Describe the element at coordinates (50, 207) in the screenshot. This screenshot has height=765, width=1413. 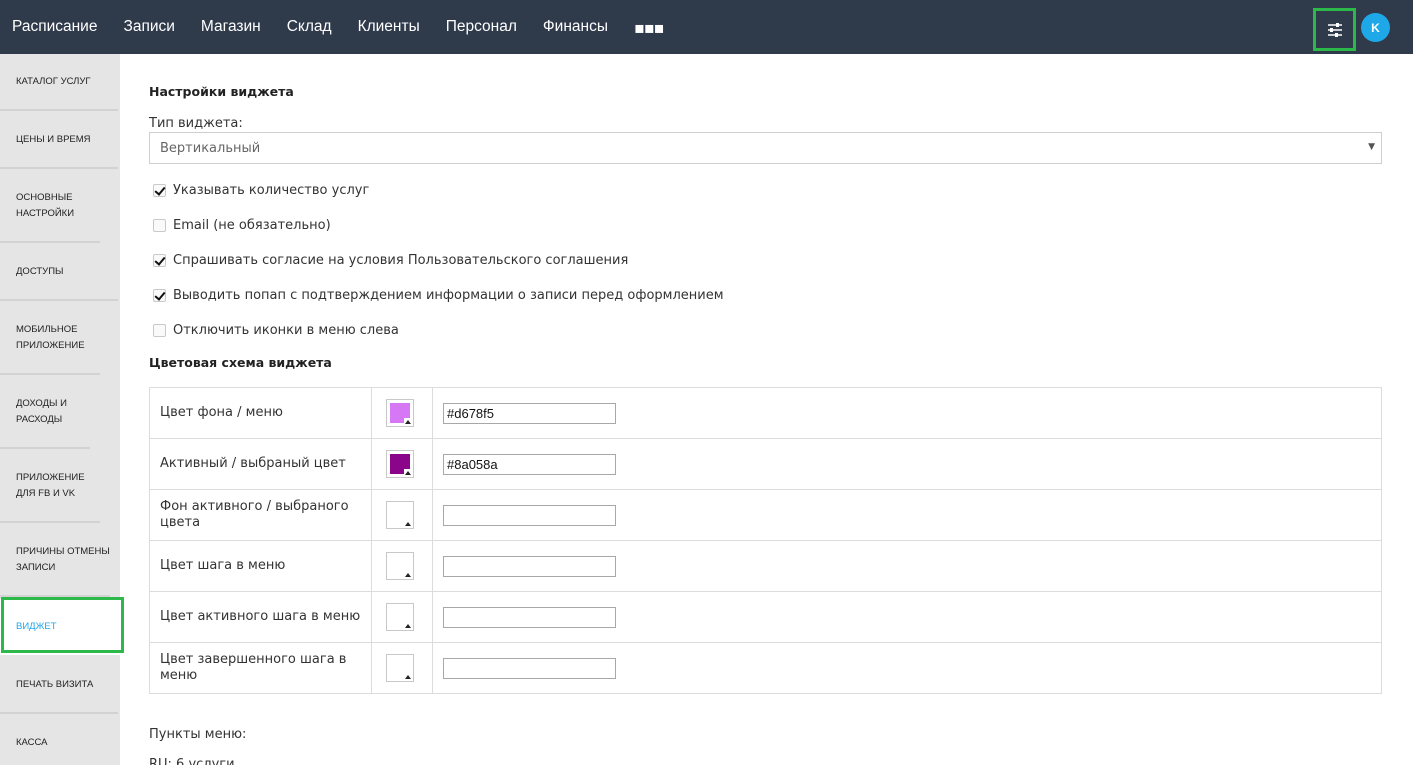
I see `sidebar-item-basic-settings: ОСНОВНЫЕ НАСТРОЙКИ` at that location.